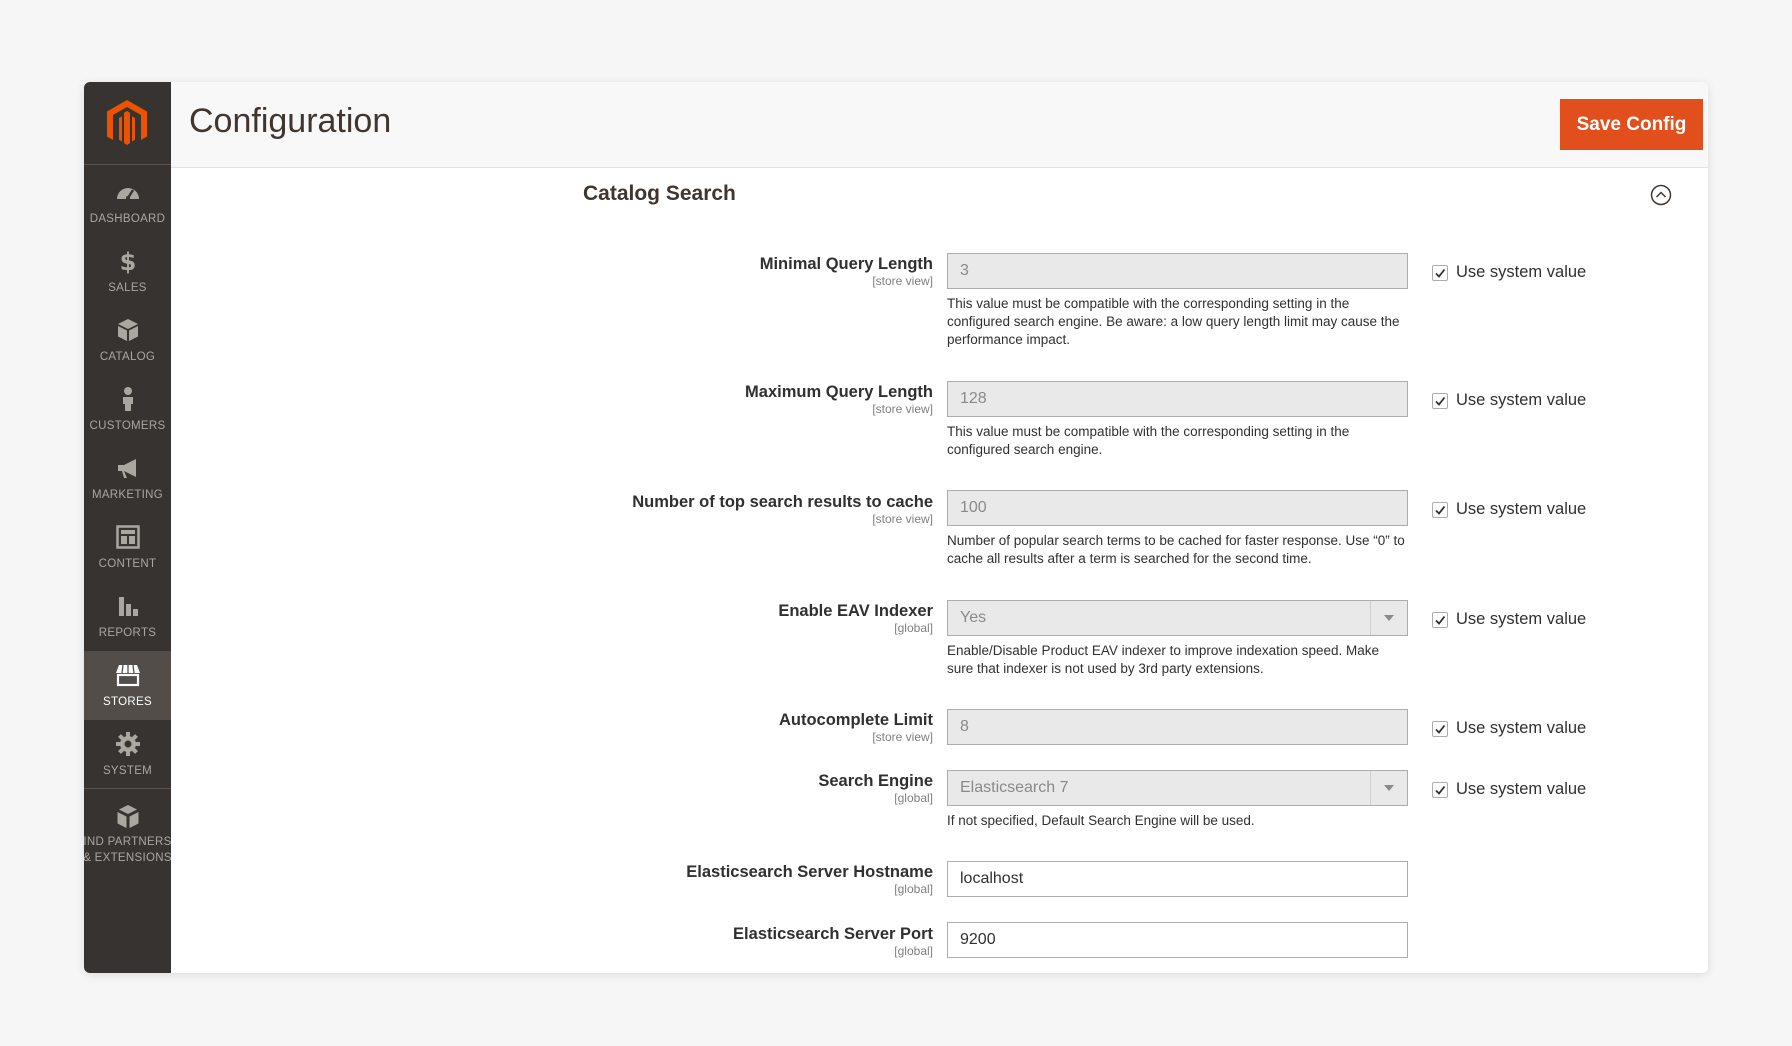  I want to click on page-header: Configuration Save Config, so click(939, 125).